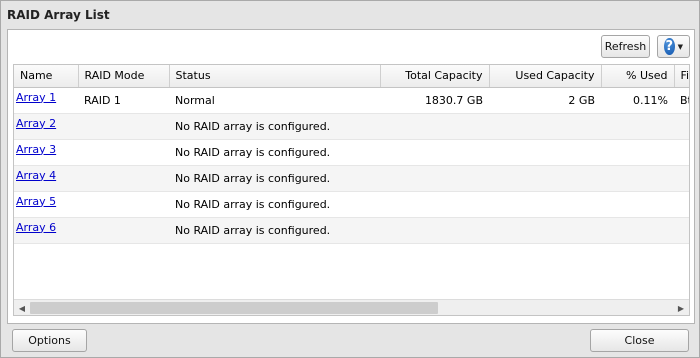 This screenshot has width=700, height=358. I want to click on array-link: Array 2, so click(36, 123).